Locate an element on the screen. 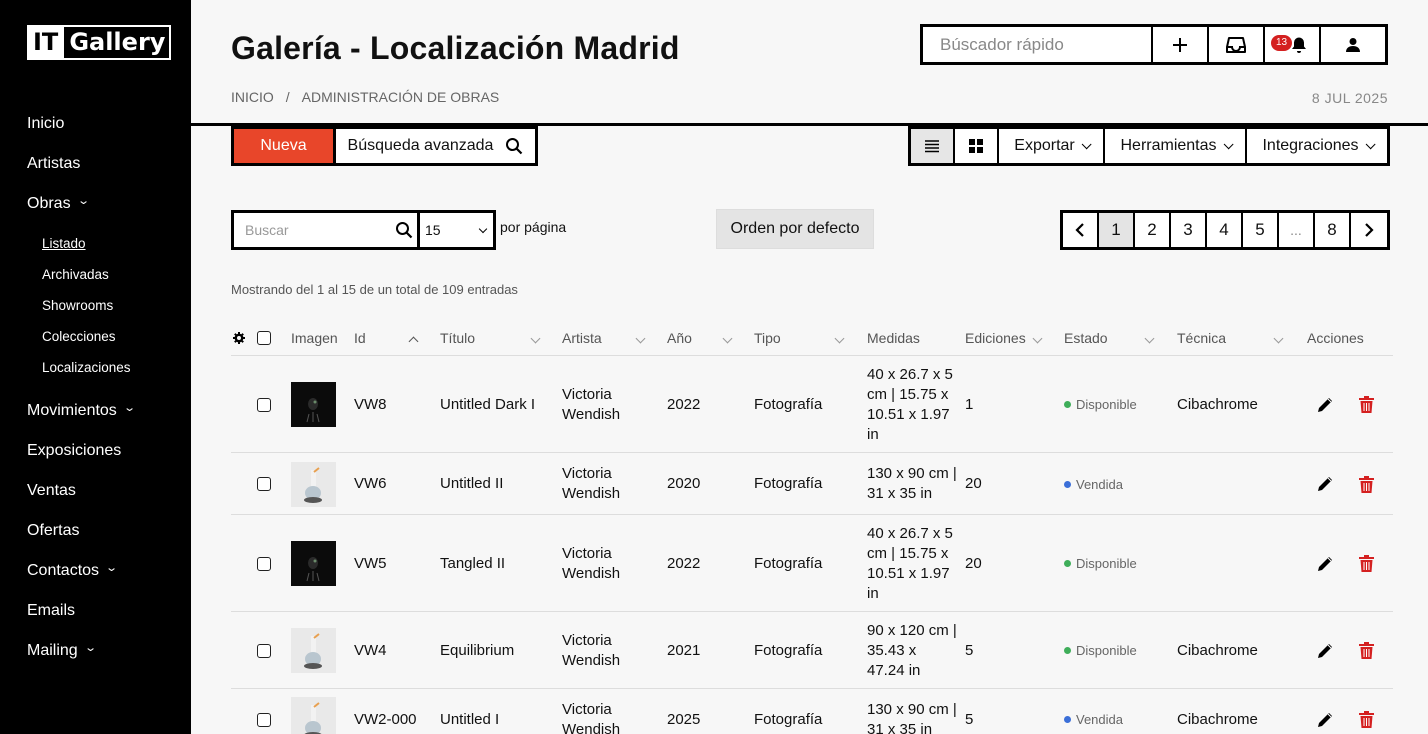 The image size is (1428, 734). cell-id: VW5 is located at coordinates (370, 563).